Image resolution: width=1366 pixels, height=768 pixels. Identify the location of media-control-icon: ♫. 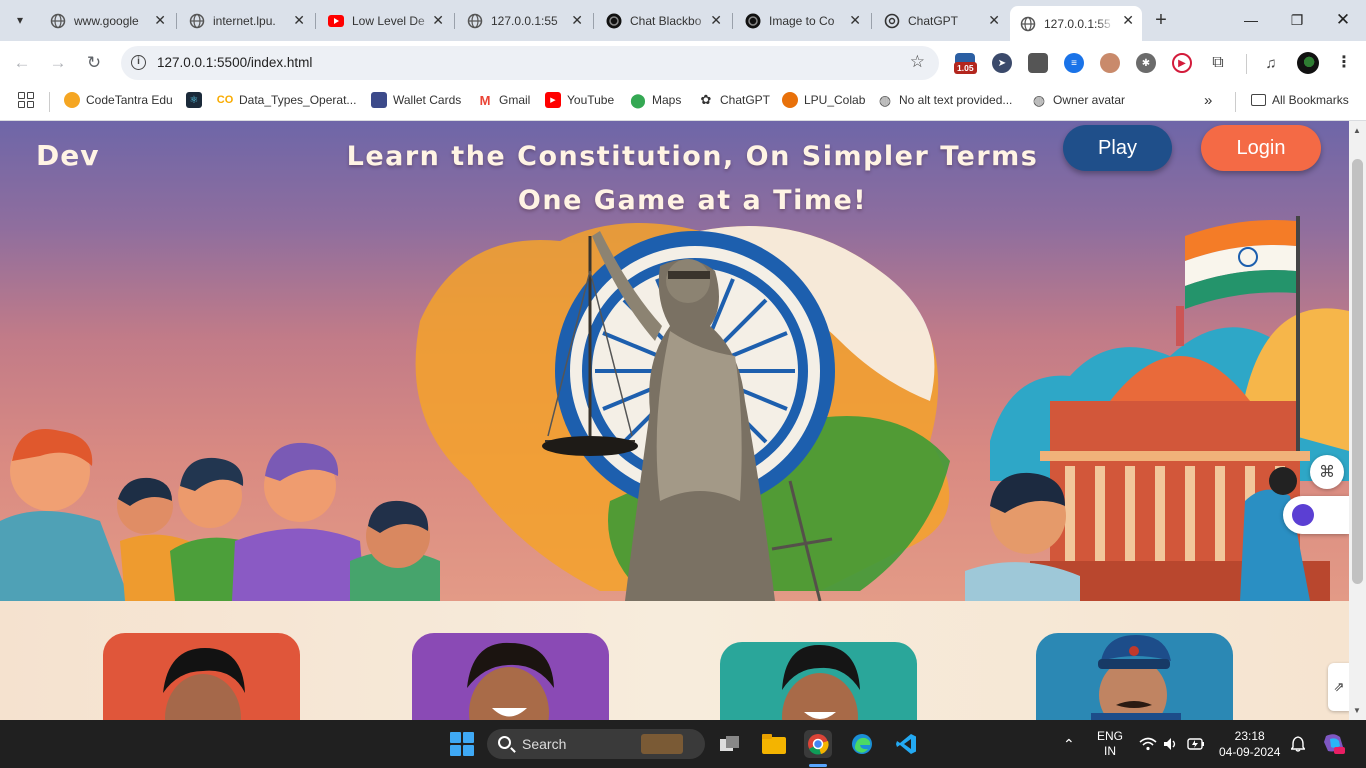
(1271, 63).